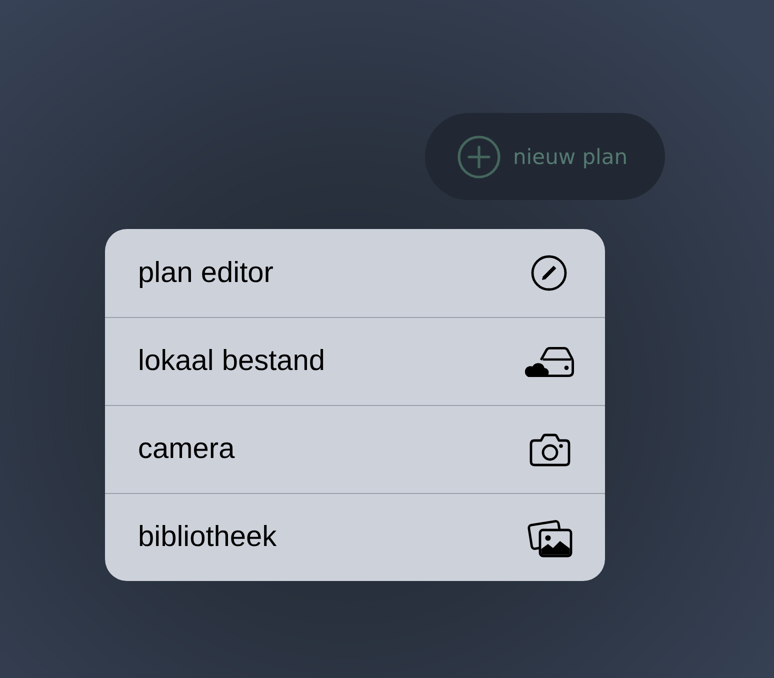 The image size is (774, 678). Describe the element at coordinates (550, 538) in the screenshot. I see `photos-icon` at that location.